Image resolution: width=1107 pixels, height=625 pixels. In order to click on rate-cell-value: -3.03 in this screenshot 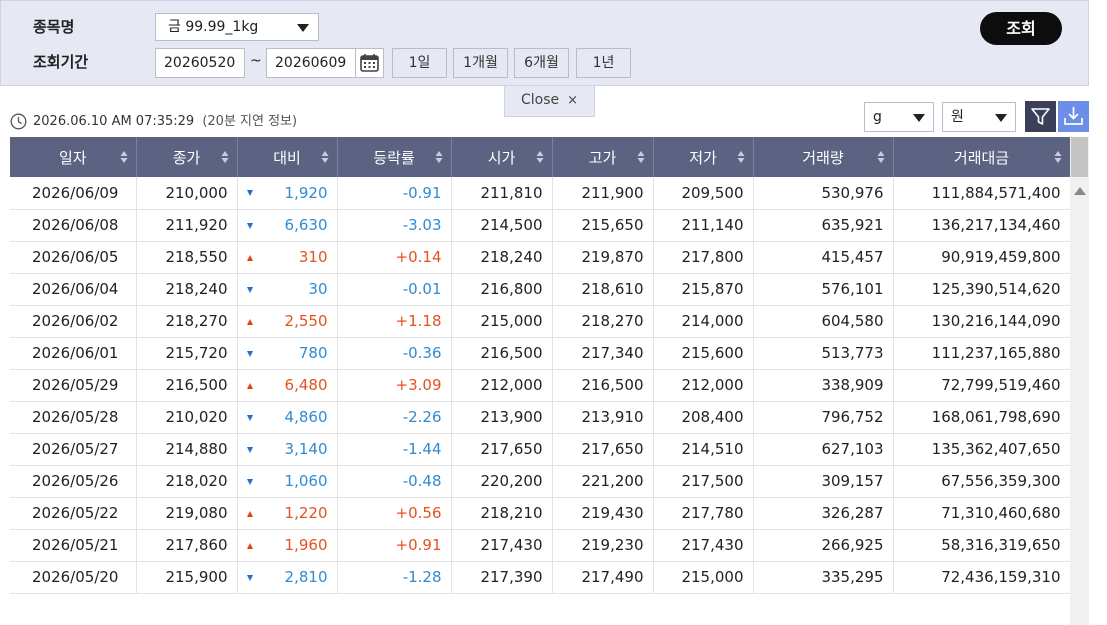, I will do `click(422, 225)`.